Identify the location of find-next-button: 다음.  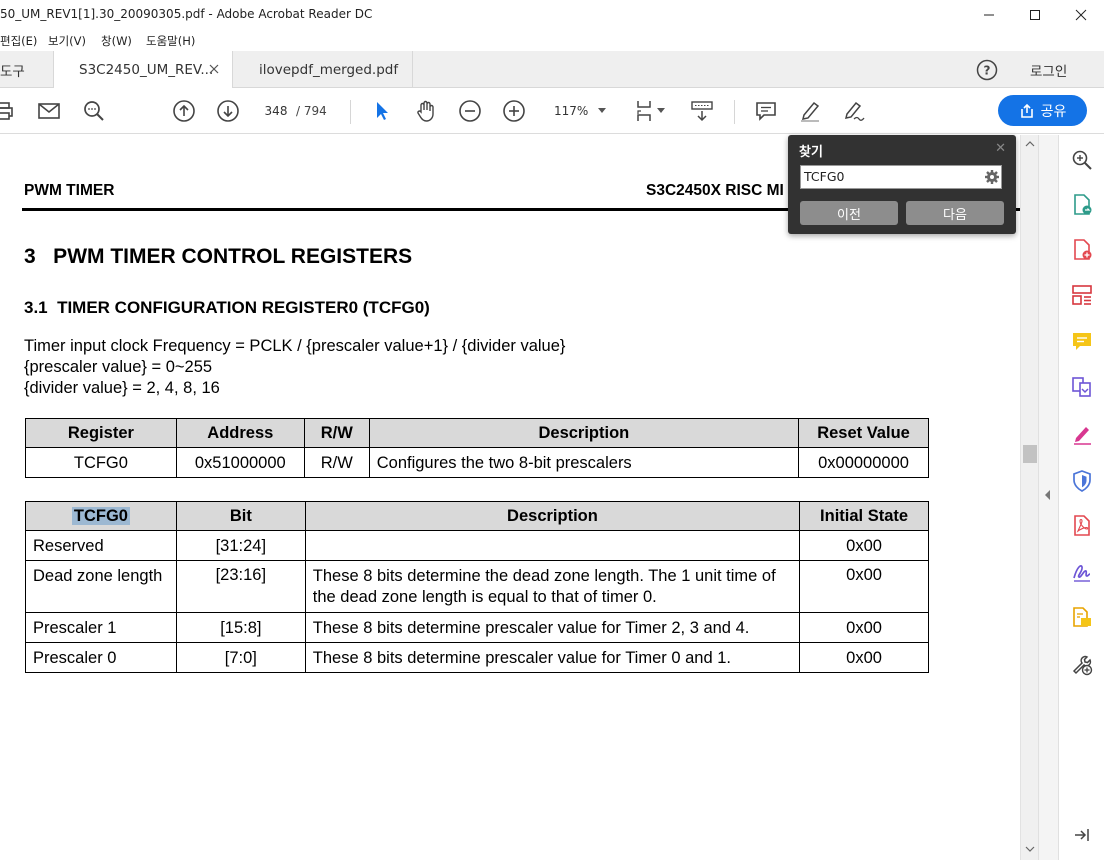
(955, 213).